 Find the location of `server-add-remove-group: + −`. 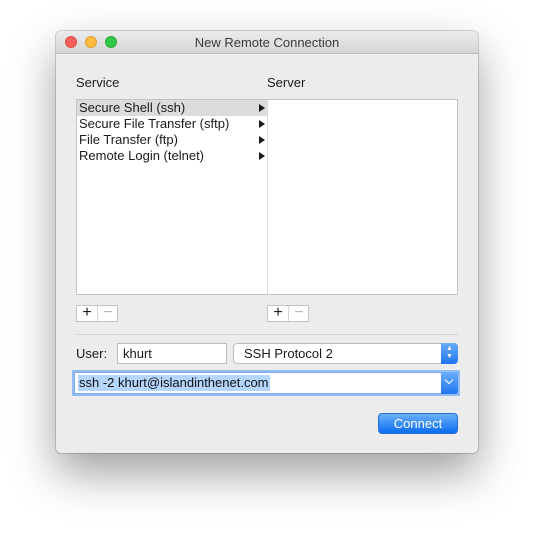

server-add-remove-group: + − is located at coordinates (288, 313).